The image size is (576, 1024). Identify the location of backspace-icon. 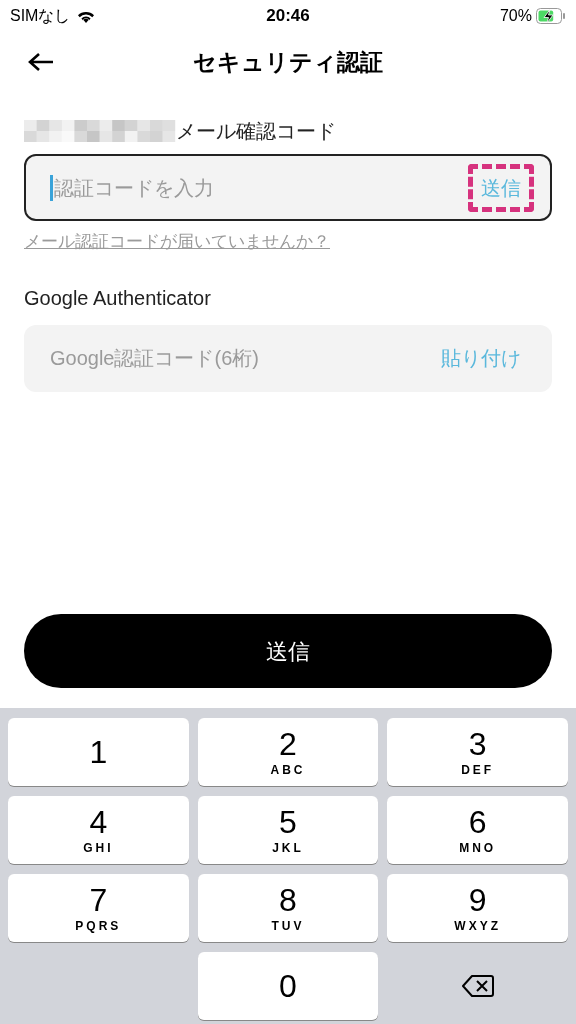
(477, 986).